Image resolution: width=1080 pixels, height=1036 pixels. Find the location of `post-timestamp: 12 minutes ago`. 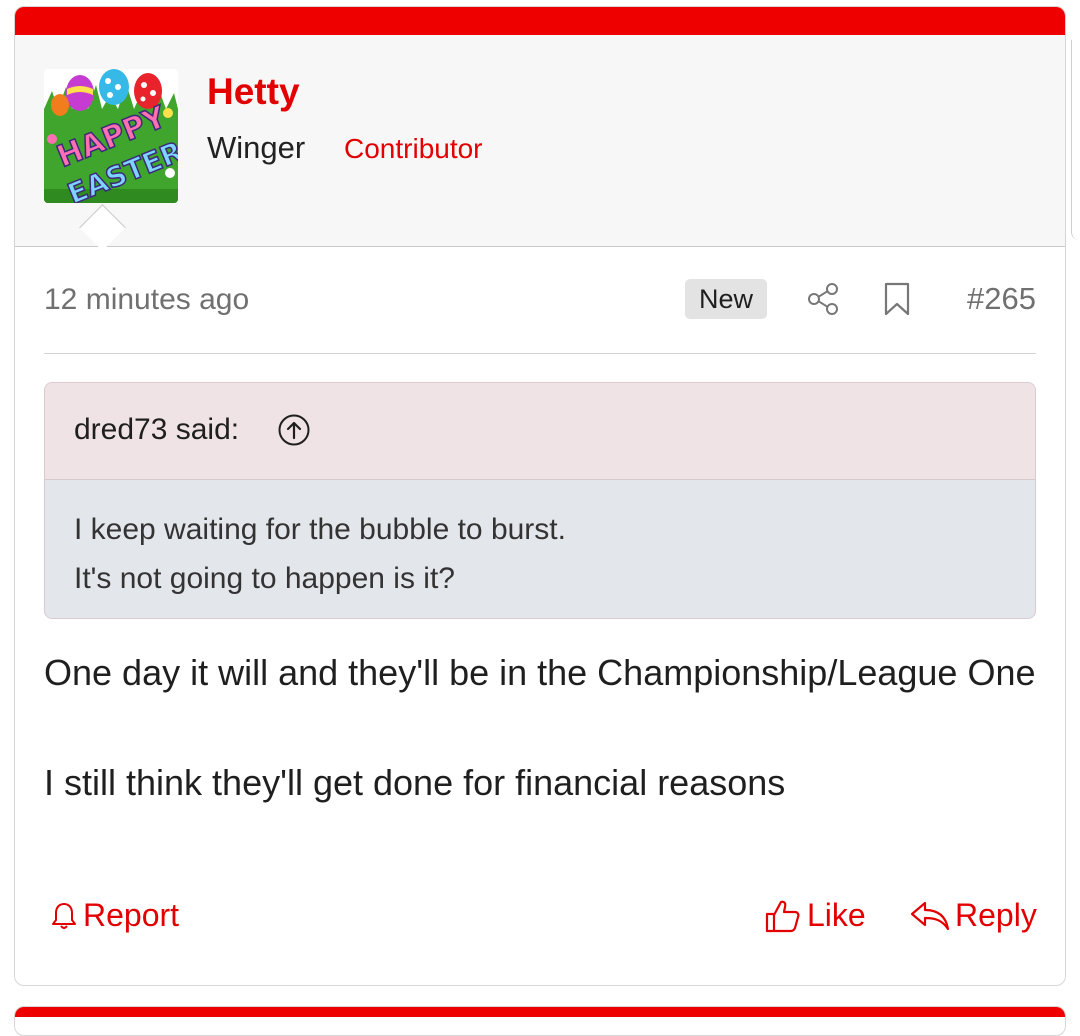

post-timestamp: 12 minutes ago is located at coordinates (146, 300).